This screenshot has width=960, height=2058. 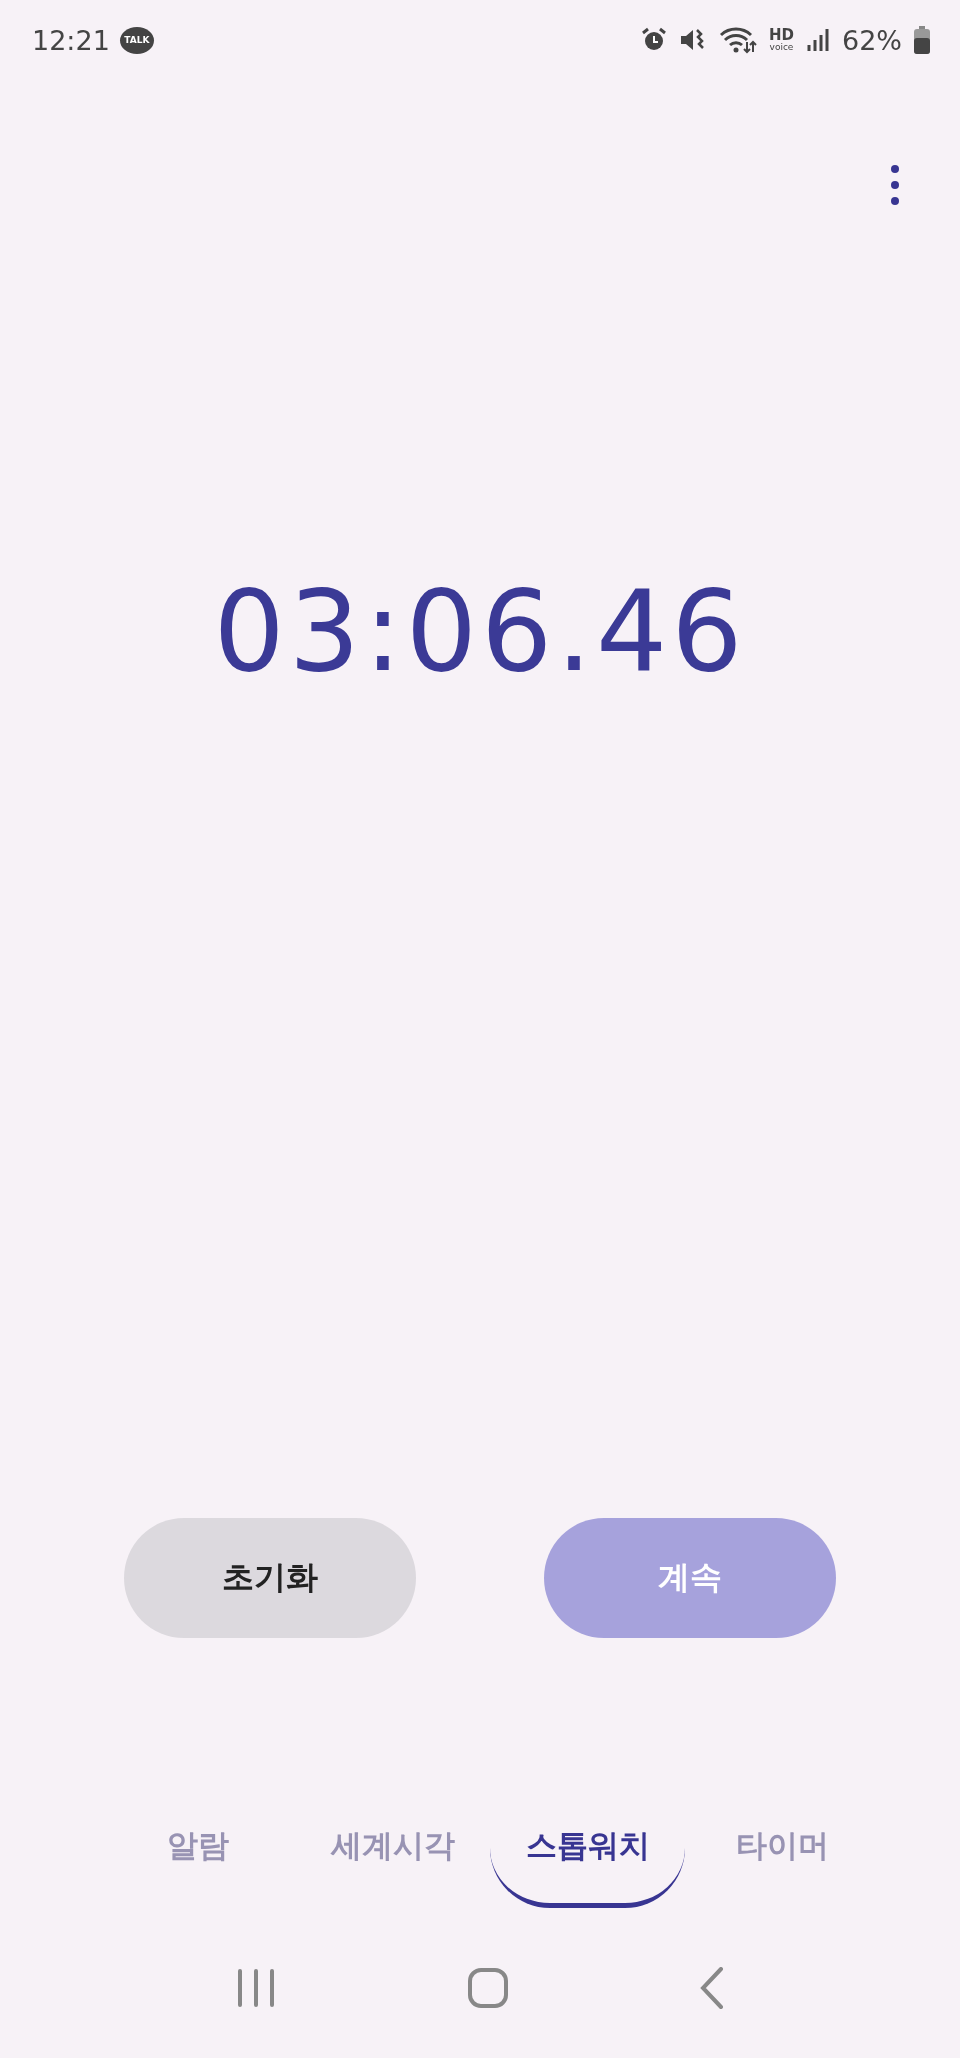 What do you see at coordinates (653, 40) in the screenshot?
I see `alarm-icon` at bounding box center [653, 40].